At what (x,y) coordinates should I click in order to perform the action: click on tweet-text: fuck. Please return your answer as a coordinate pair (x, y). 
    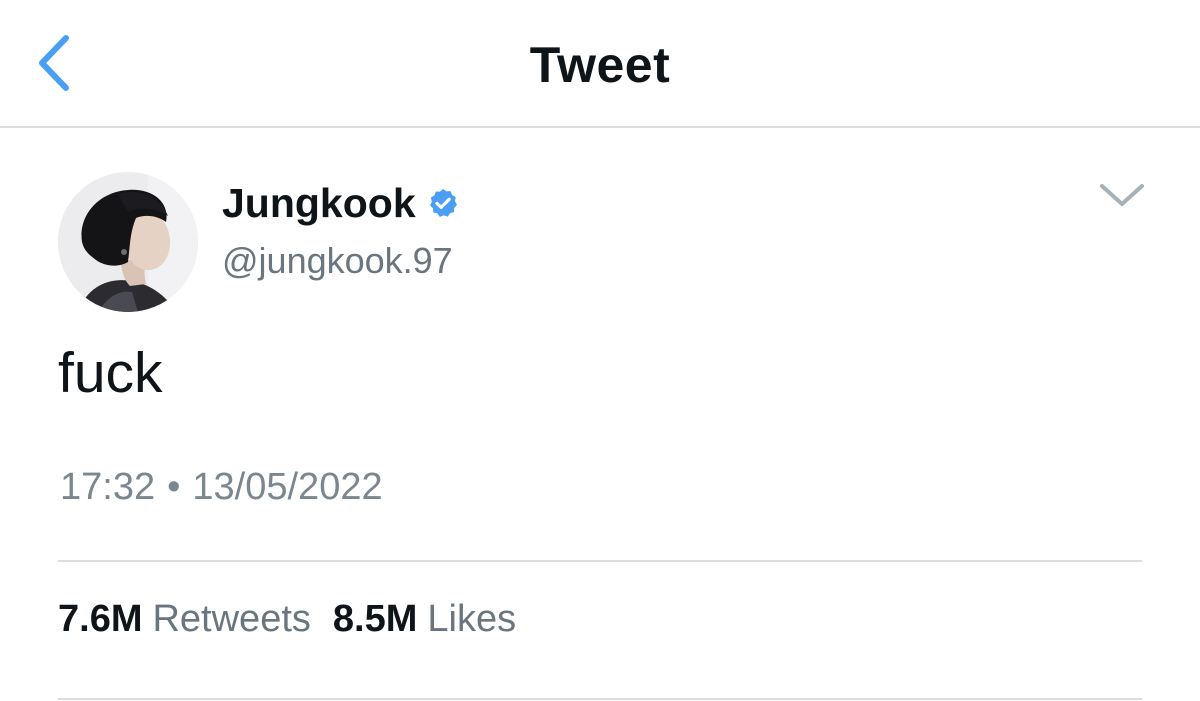
    Looking at the image, I should click on (110, 373).